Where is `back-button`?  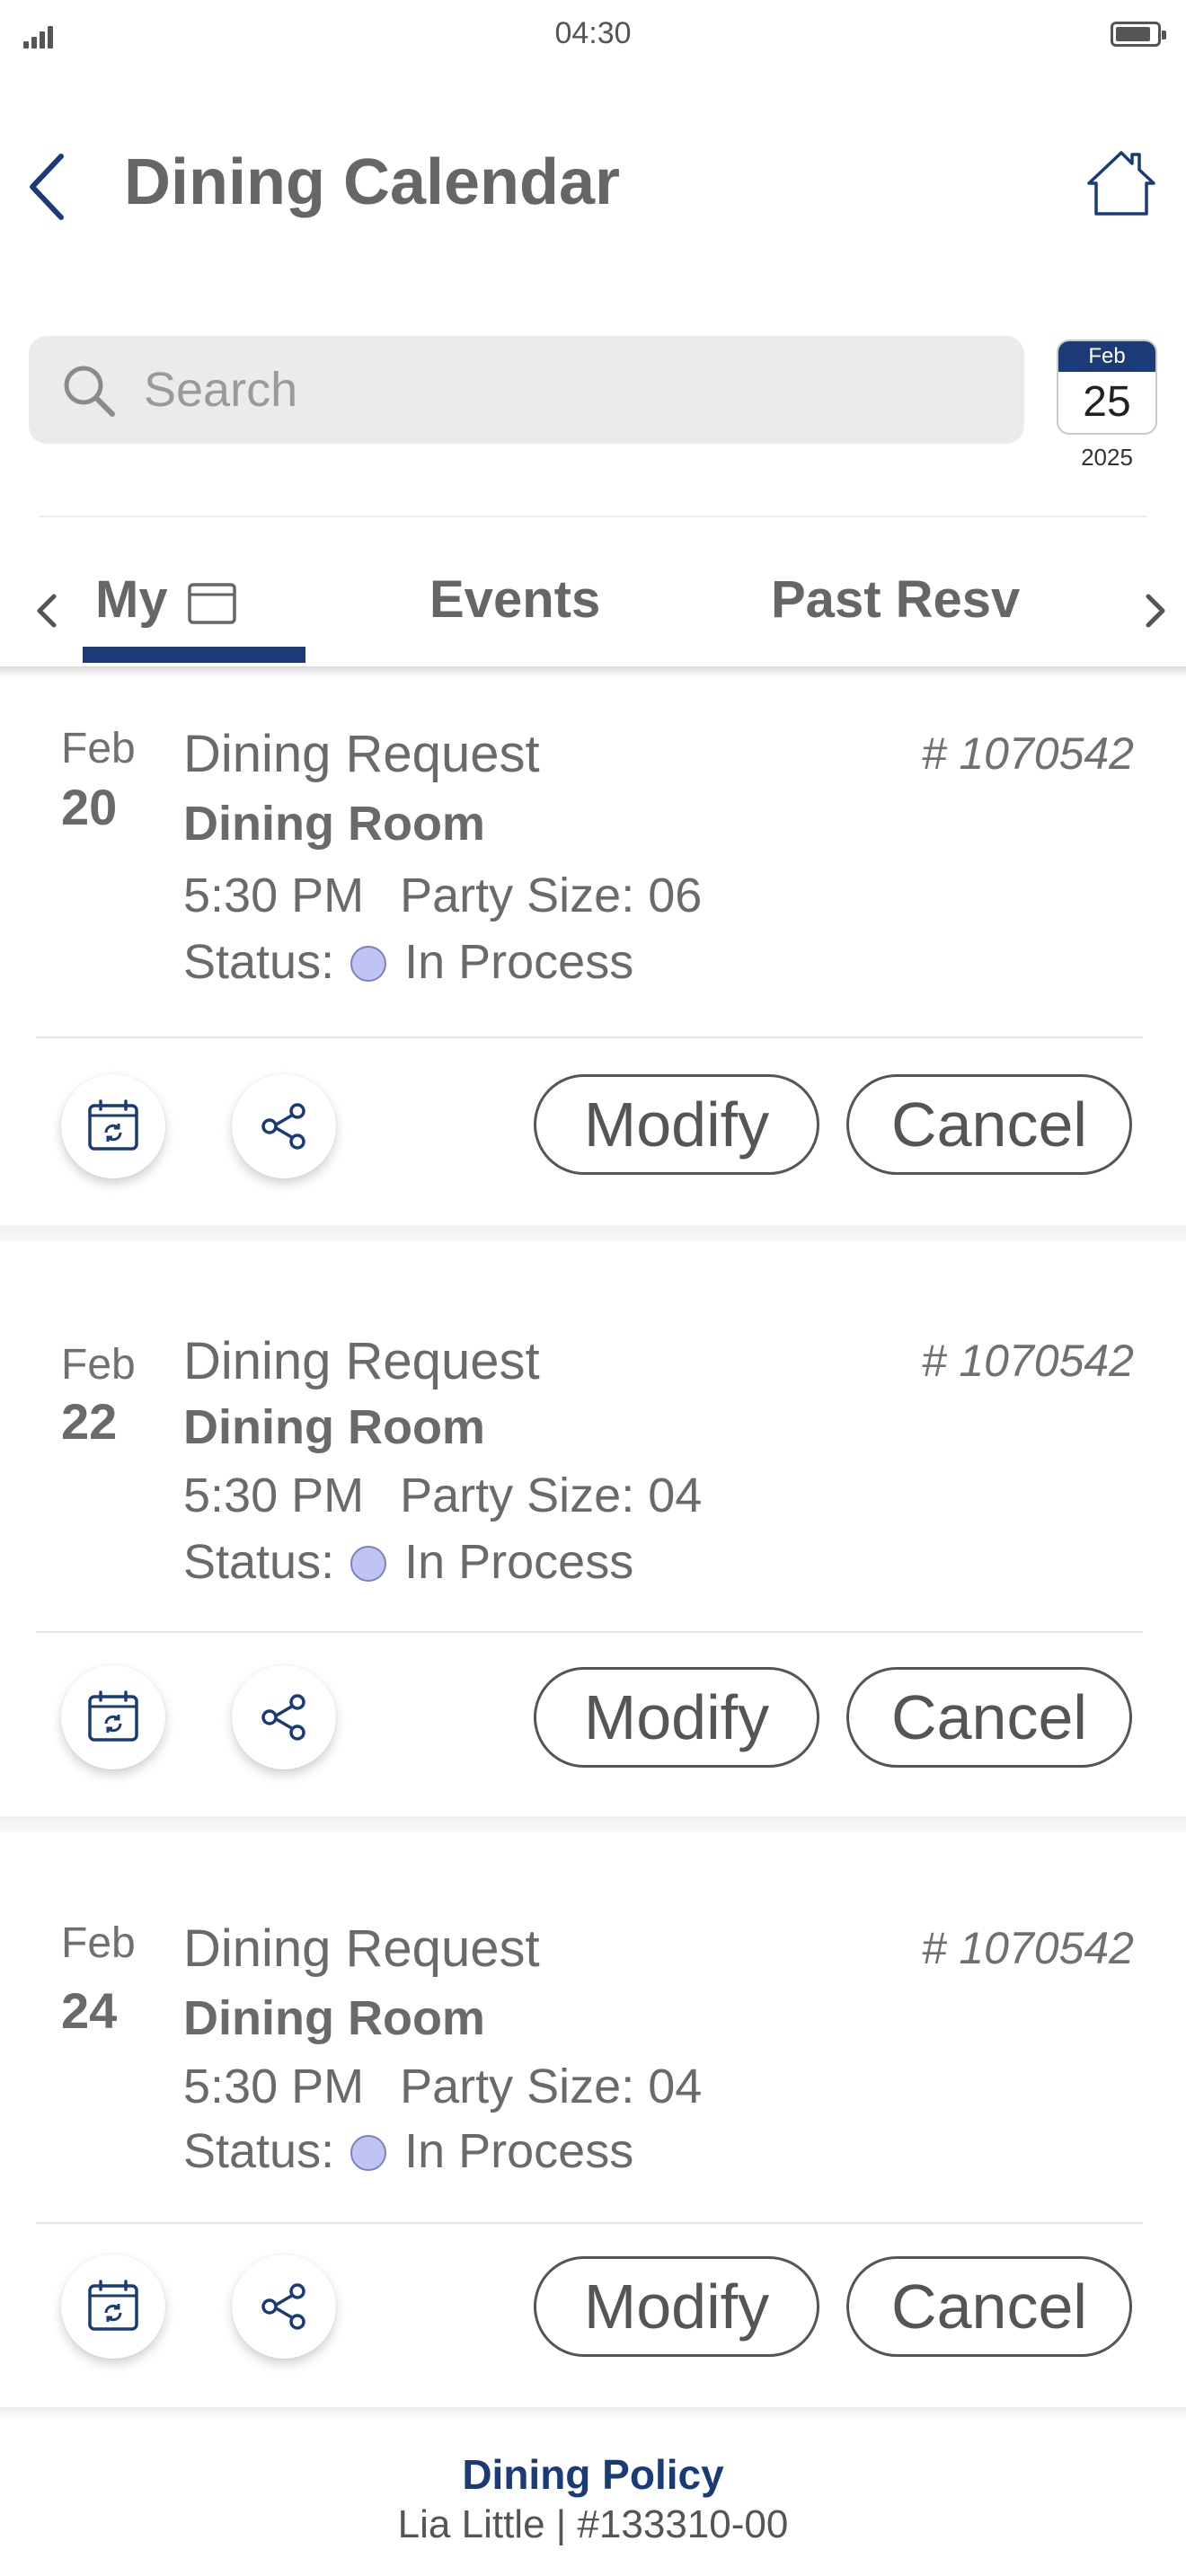
back-button is located at coordinates (47, 187).